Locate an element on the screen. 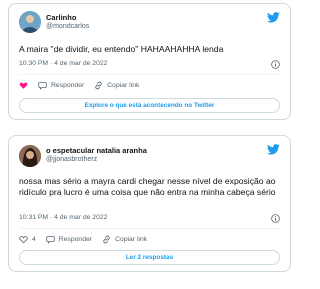 This screenshot has height=289, width=320. like-button: 4 is located at coordinates (27, 239).